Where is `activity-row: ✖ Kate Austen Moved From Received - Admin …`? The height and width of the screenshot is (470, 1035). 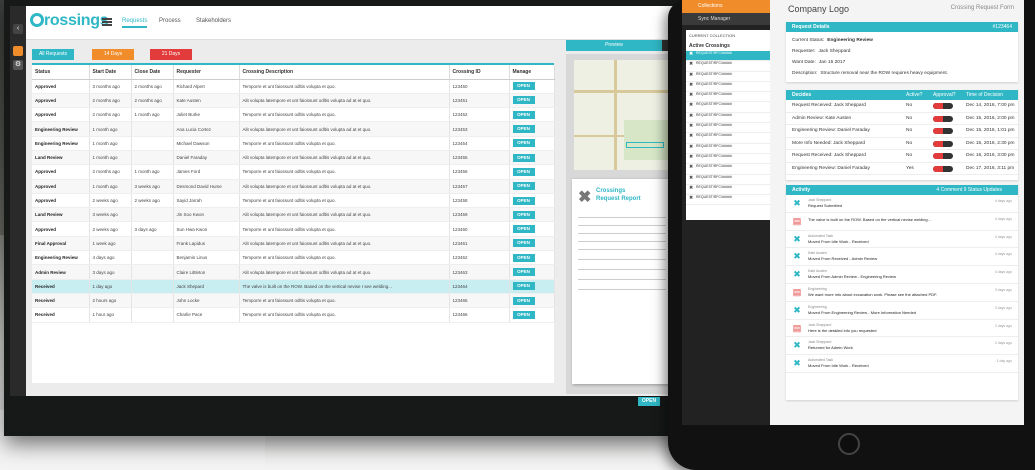
activity-row: ✖ Kate Austen Moved From Received - Admin … is located at coordinates (902, 257).